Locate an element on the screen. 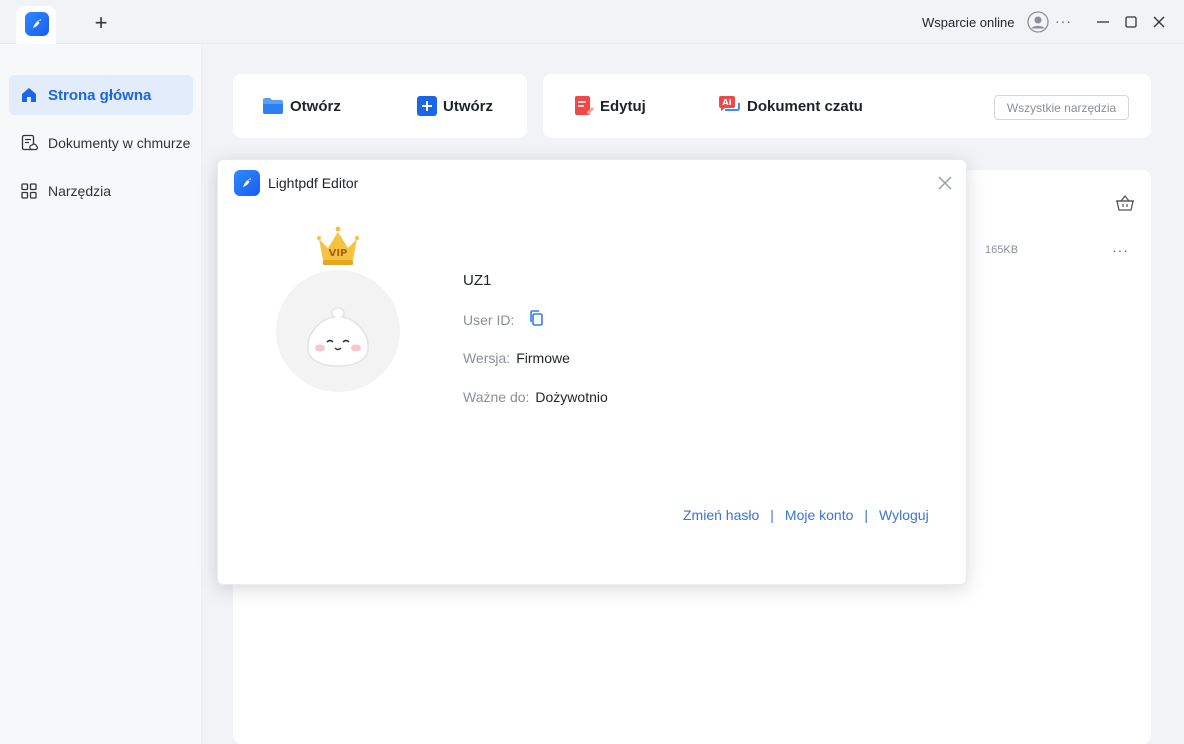  svg-text: AI is located at coordinates (726, 102).